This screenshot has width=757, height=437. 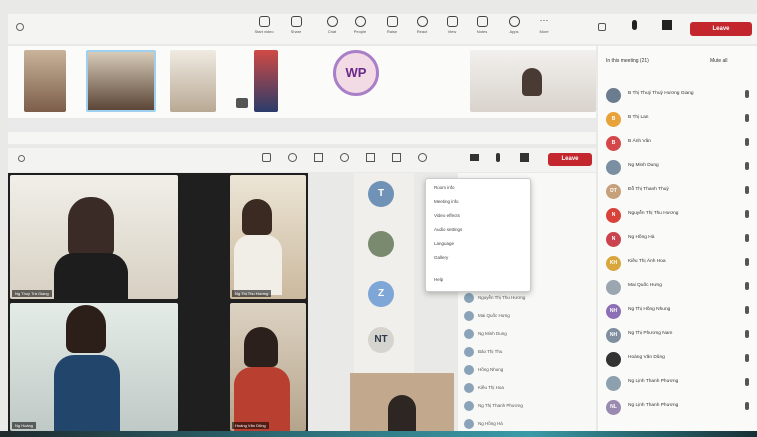 What do you see at coordinates (381, 244) in the screenshot?
I see `avatar-photo` at bounding box center [381, 244].